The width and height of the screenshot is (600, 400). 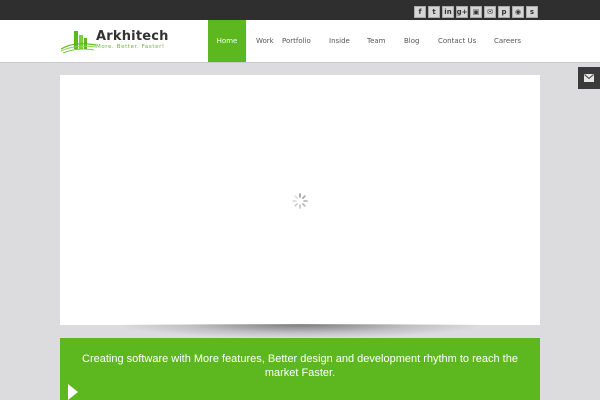 What do you see at coordinates (305, 41) in the screenshot?
I see `nav-portfolio: Portfolio` at bounding box center [305, 41].